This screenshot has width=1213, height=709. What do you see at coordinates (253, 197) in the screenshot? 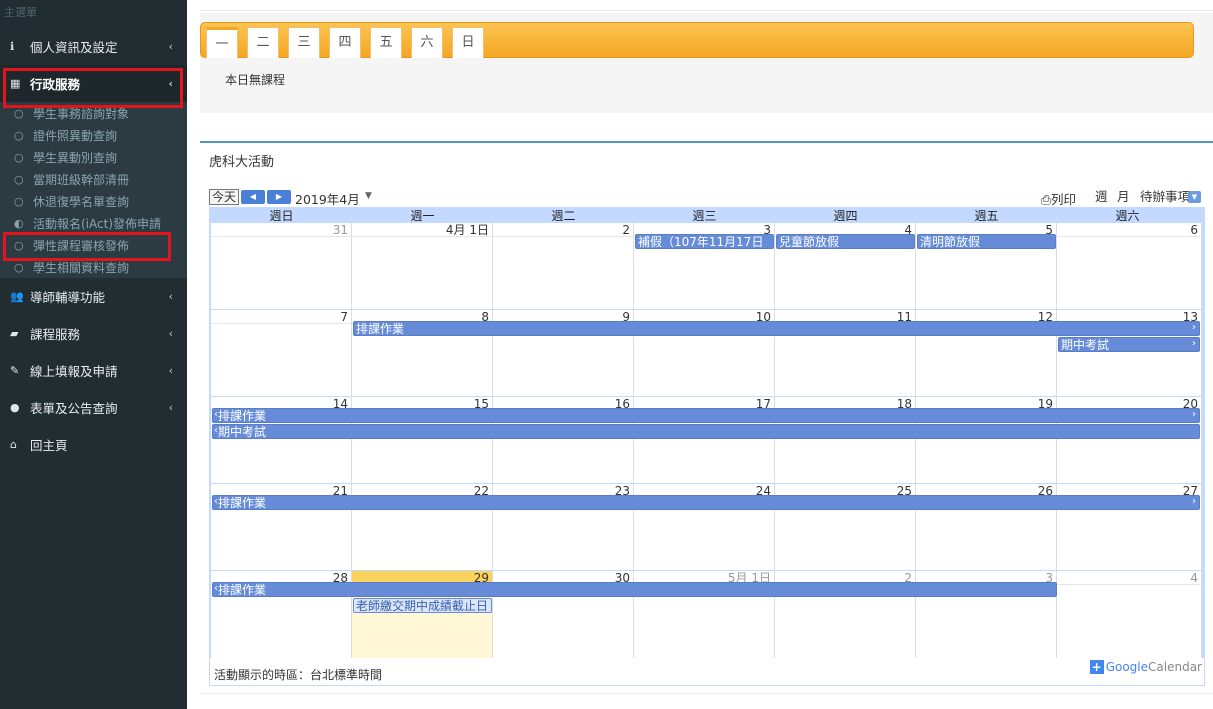
I see `prev-month-button: ◀` at bounding box center [253, 197].